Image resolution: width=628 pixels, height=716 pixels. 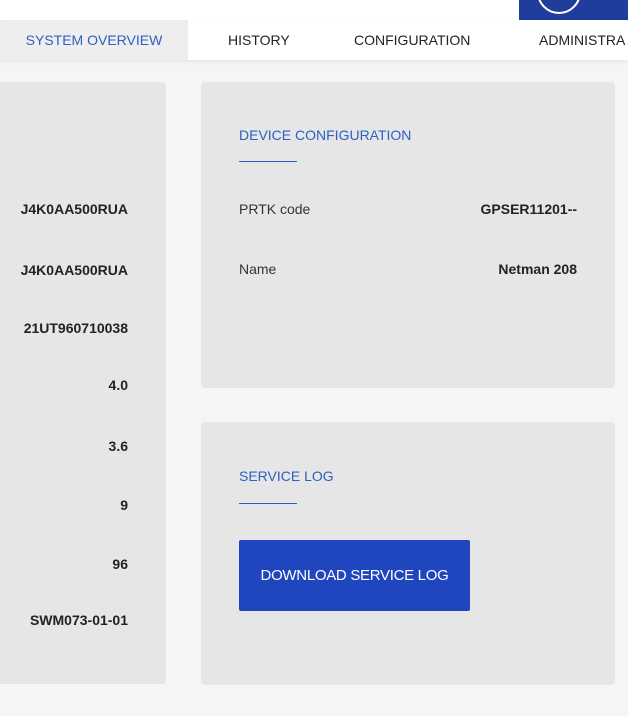 I want to click on info-value-count-2: 96, so click(x=120, y=564).